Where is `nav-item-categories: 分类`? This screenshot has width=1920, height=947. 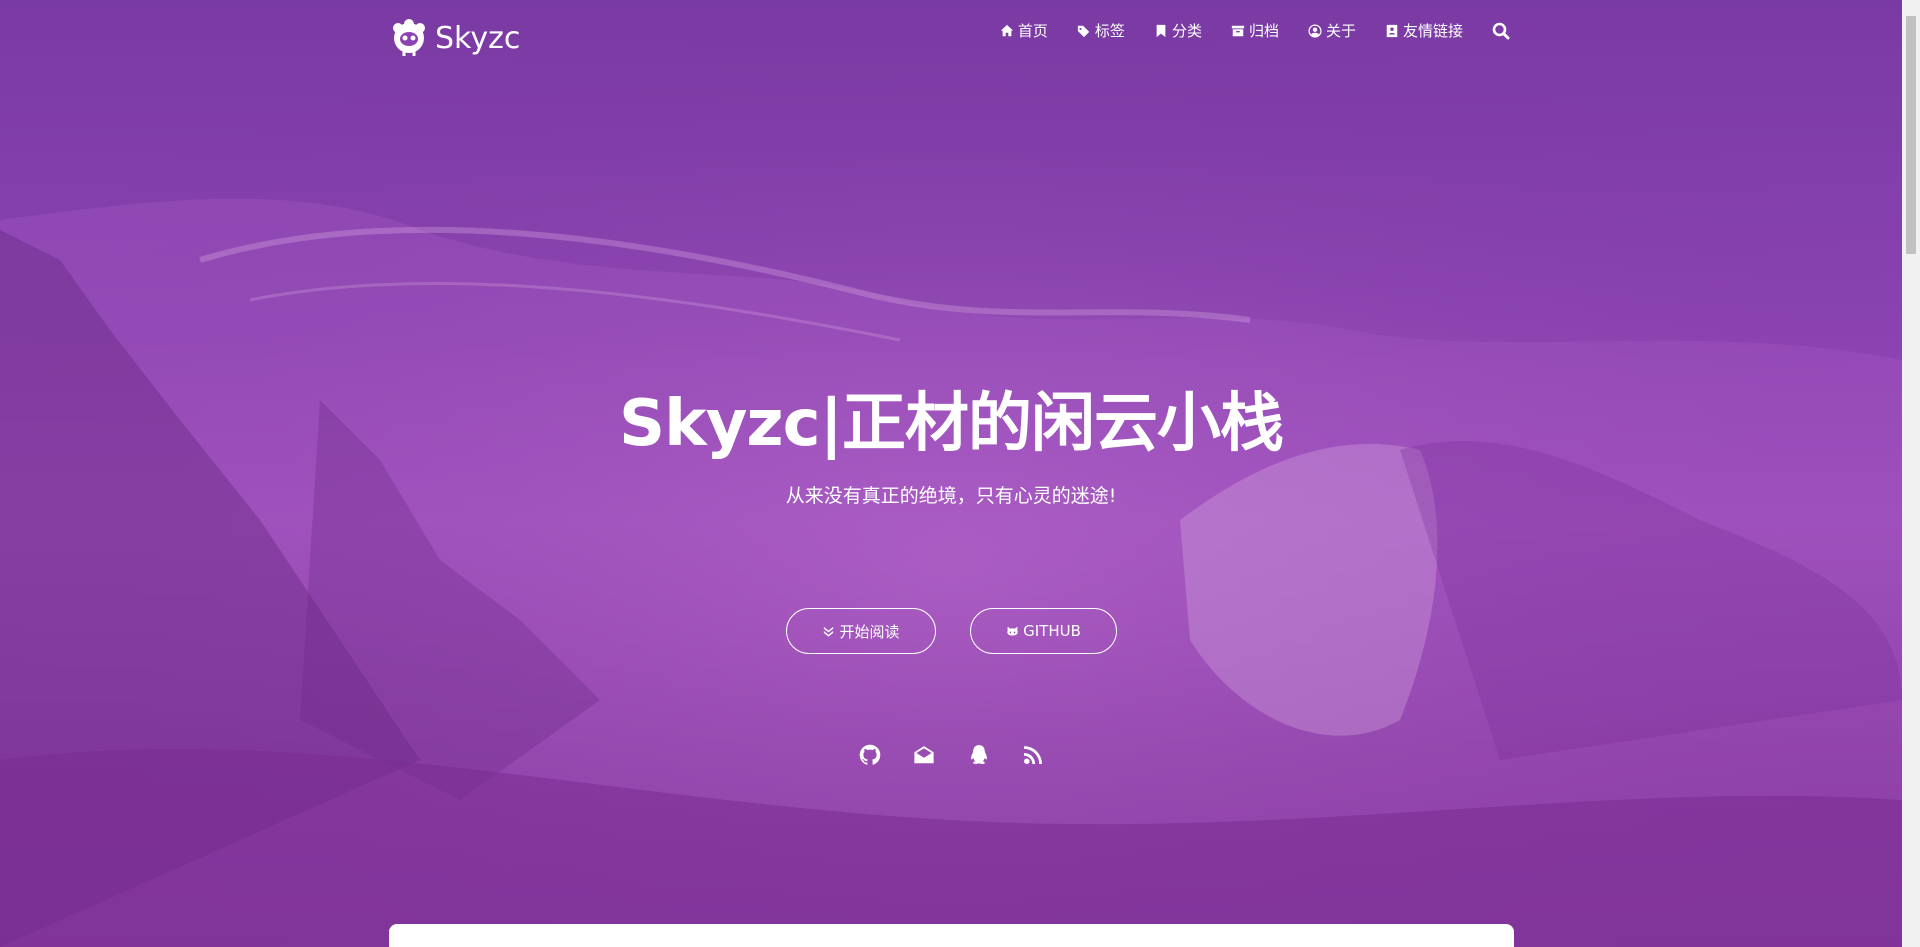
nav-item-categories: 分类 is located at coordinates (1178, 30).